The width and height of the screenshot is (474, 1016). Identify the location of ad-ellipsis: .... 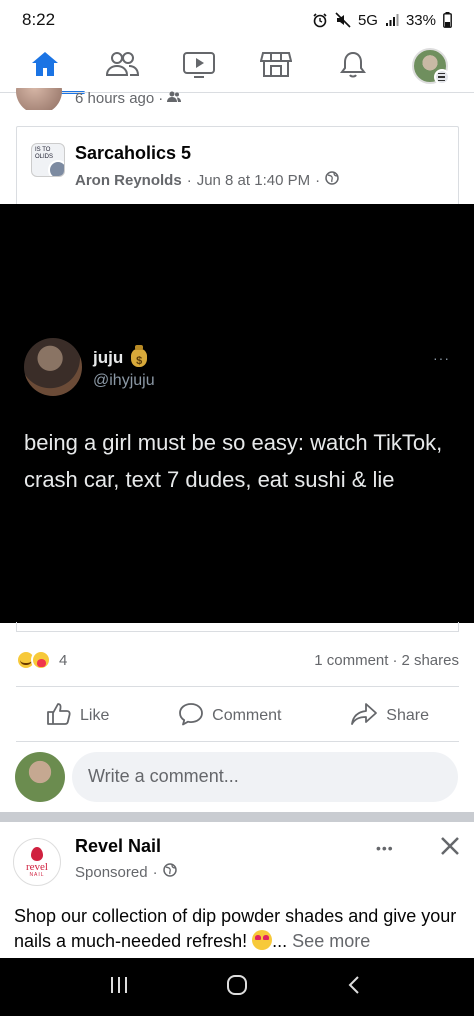
(280, 941).